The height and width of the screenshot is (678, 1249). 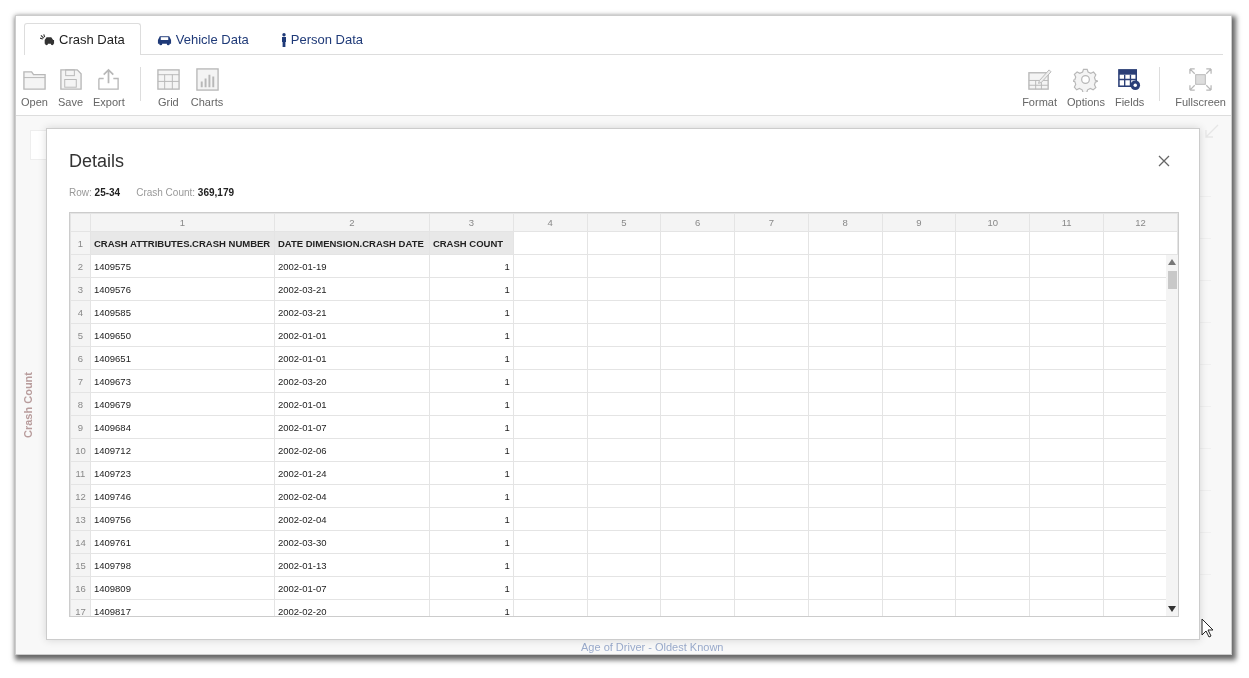 What do you see at coordinates (80, 542) in the screenshot?
I see `row-number: 14` at bounding box center [80, 542].